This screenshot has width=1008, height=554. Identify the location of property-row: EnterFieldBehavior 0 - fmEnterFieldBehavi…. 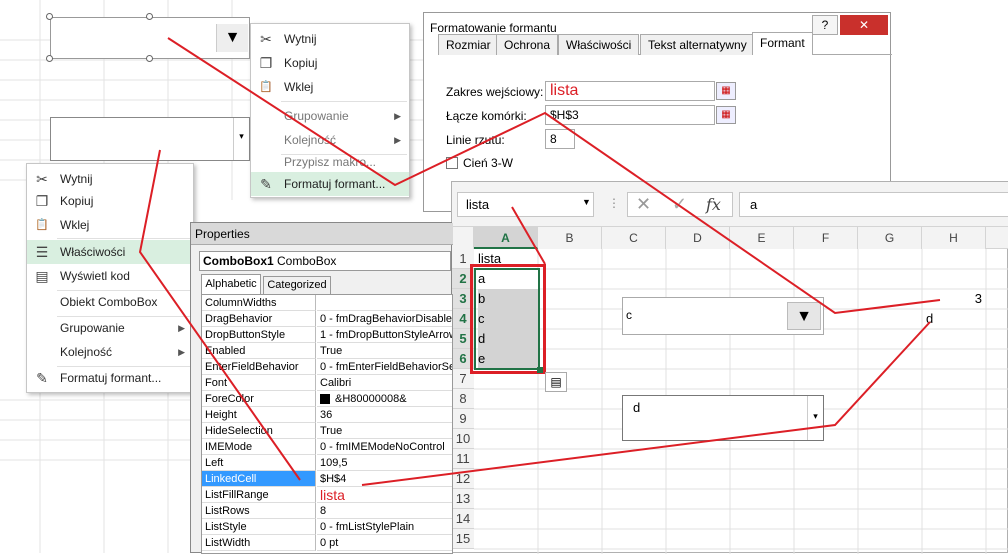
(327, 367).